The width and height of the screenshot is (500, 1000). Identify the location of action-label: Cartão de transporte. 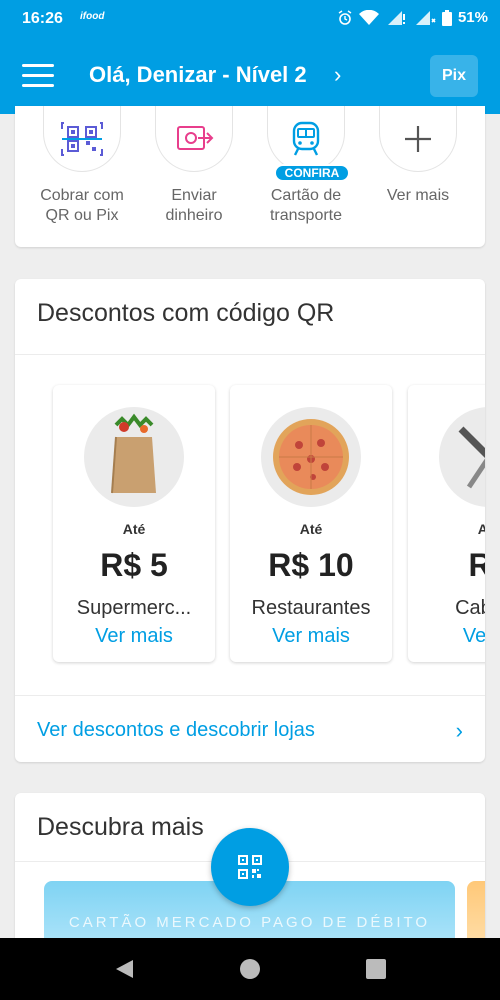
(306, 205).